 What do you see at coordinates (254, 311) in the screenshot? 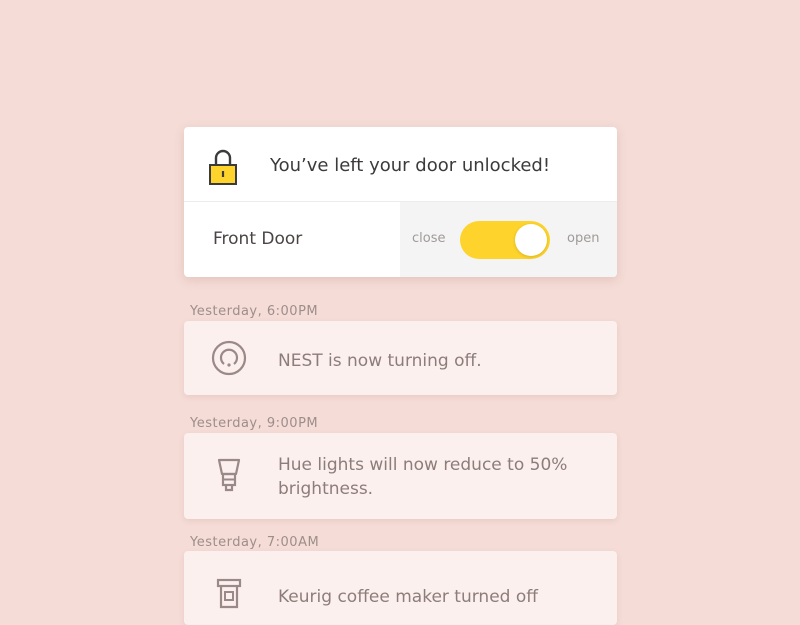
I see `feed-timestamp: Yesterday, 6:00PM` at bounding box center [254, 311].